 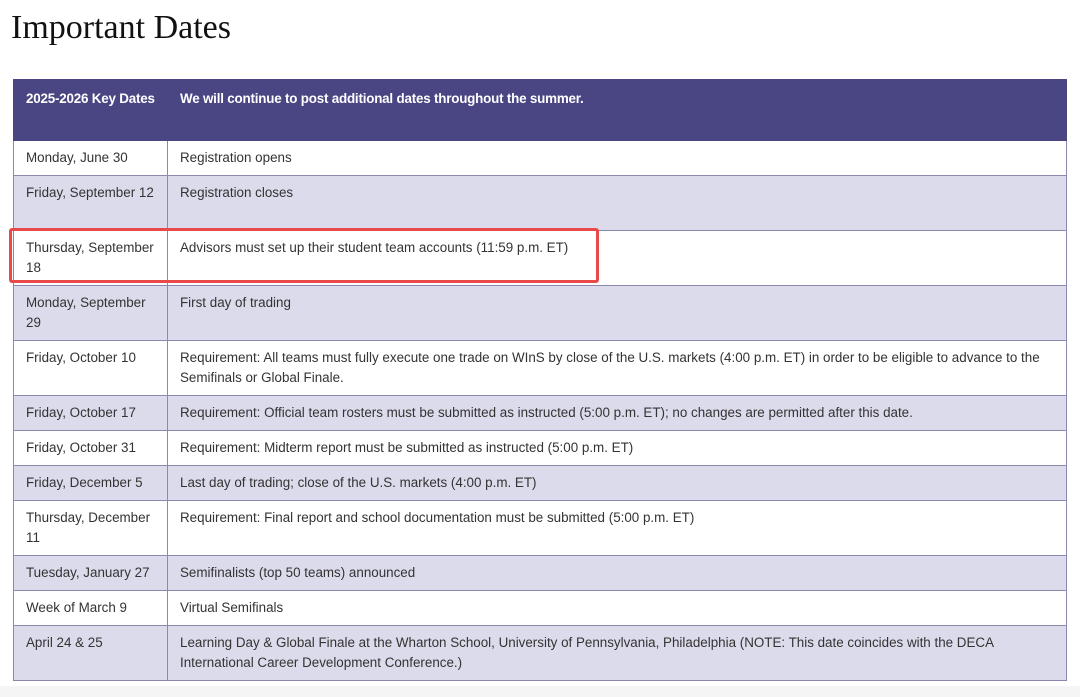 What do you see at coordinates (90, 448) in the screenshot?
I see `date-cell: Friday, October 31` at bounding box center [90, 448].